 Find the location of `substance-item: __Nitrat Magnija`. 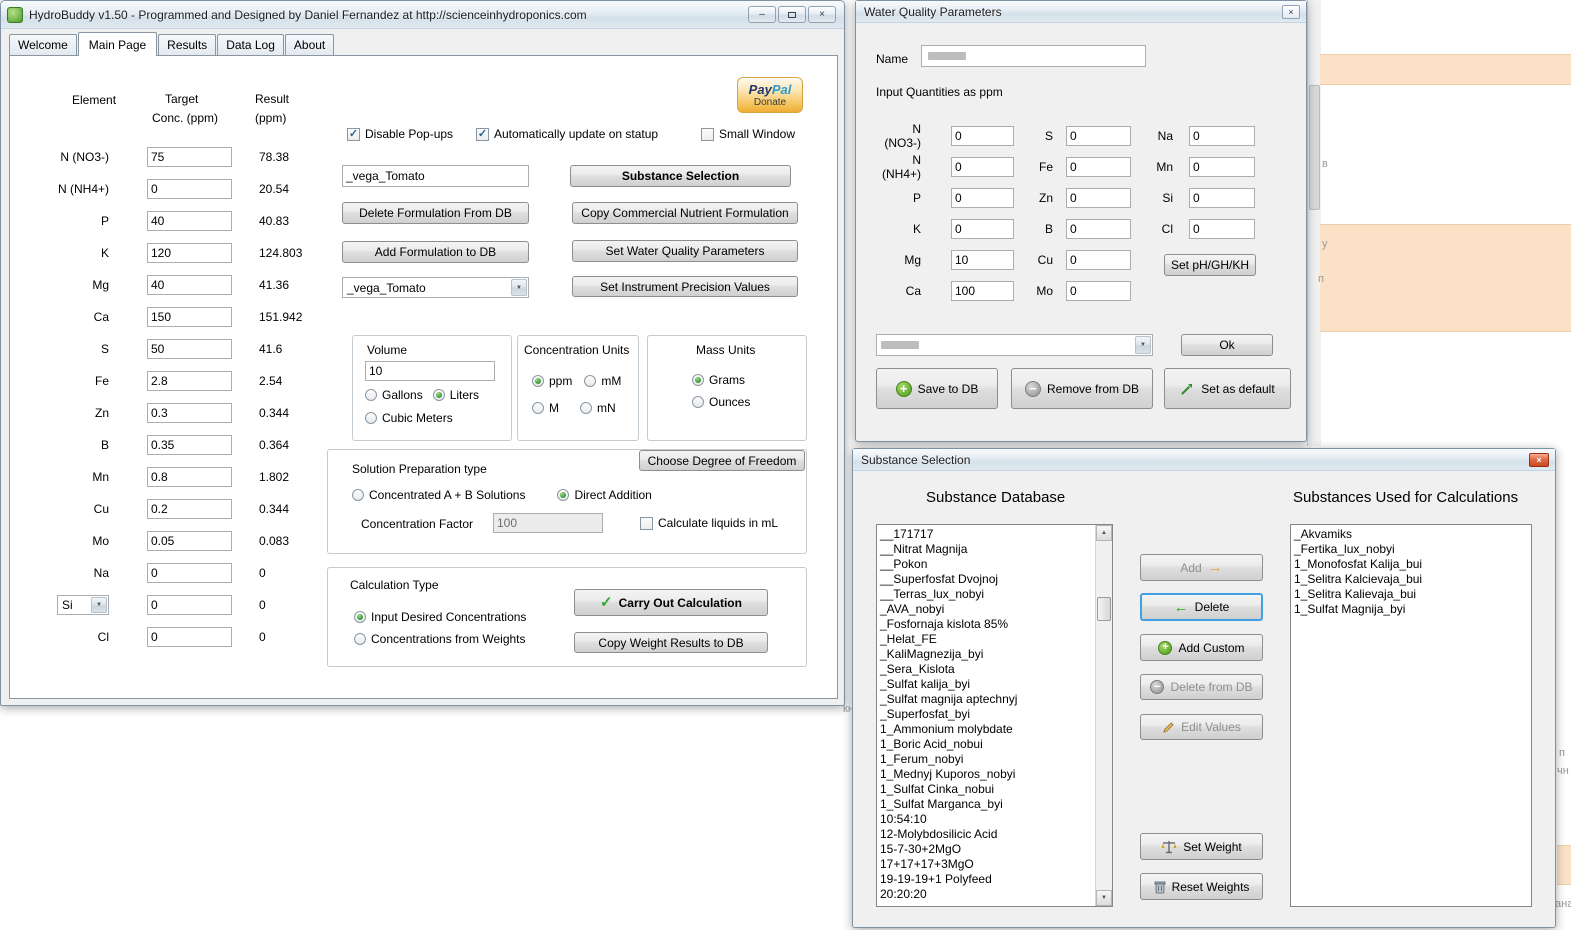

substance-item: __Nitrat Magnija is located at coordinates (986, 549).